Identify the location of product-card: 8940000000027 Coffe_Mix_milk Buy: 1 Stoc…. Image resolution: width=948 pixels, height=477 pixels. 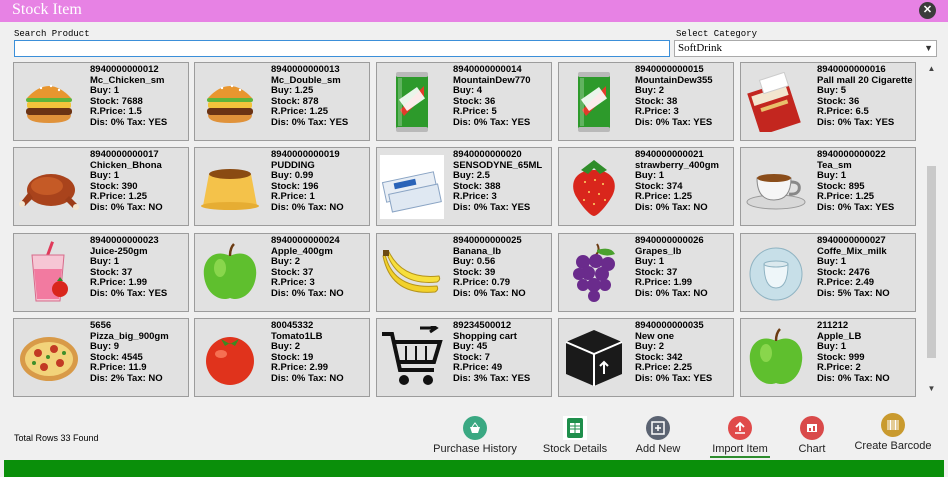
(828, 272).